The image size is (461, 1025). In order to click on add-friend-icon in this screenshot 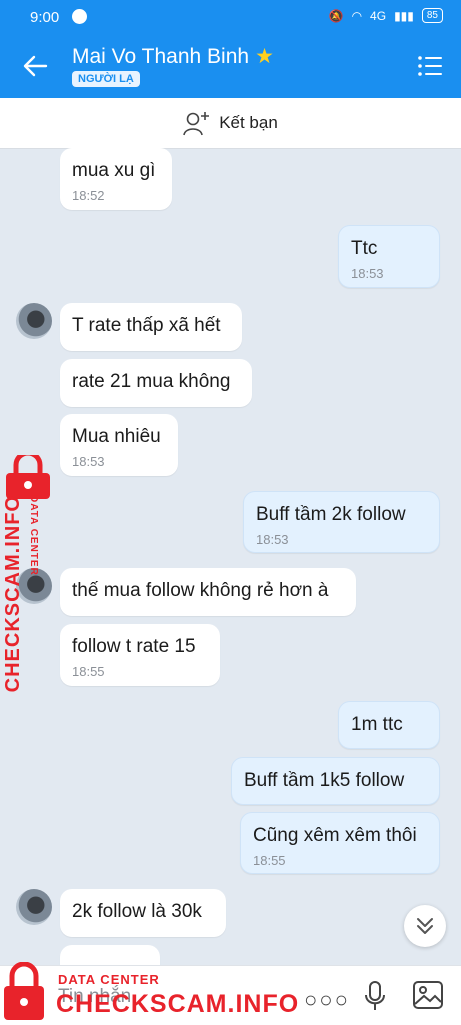, I will do `click(196, 124)`.